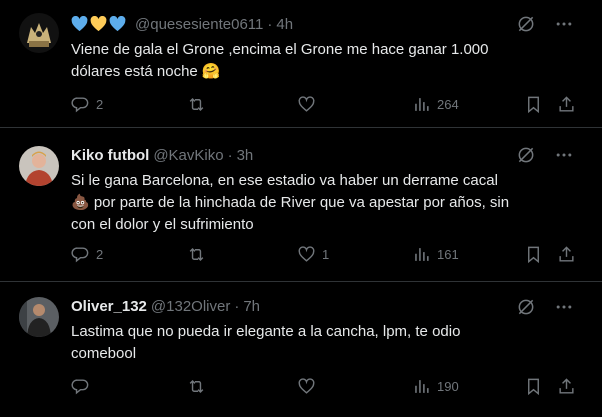 This screenshot has width=602, height=417. I want to click on like-button: 1, so click(313, 254).